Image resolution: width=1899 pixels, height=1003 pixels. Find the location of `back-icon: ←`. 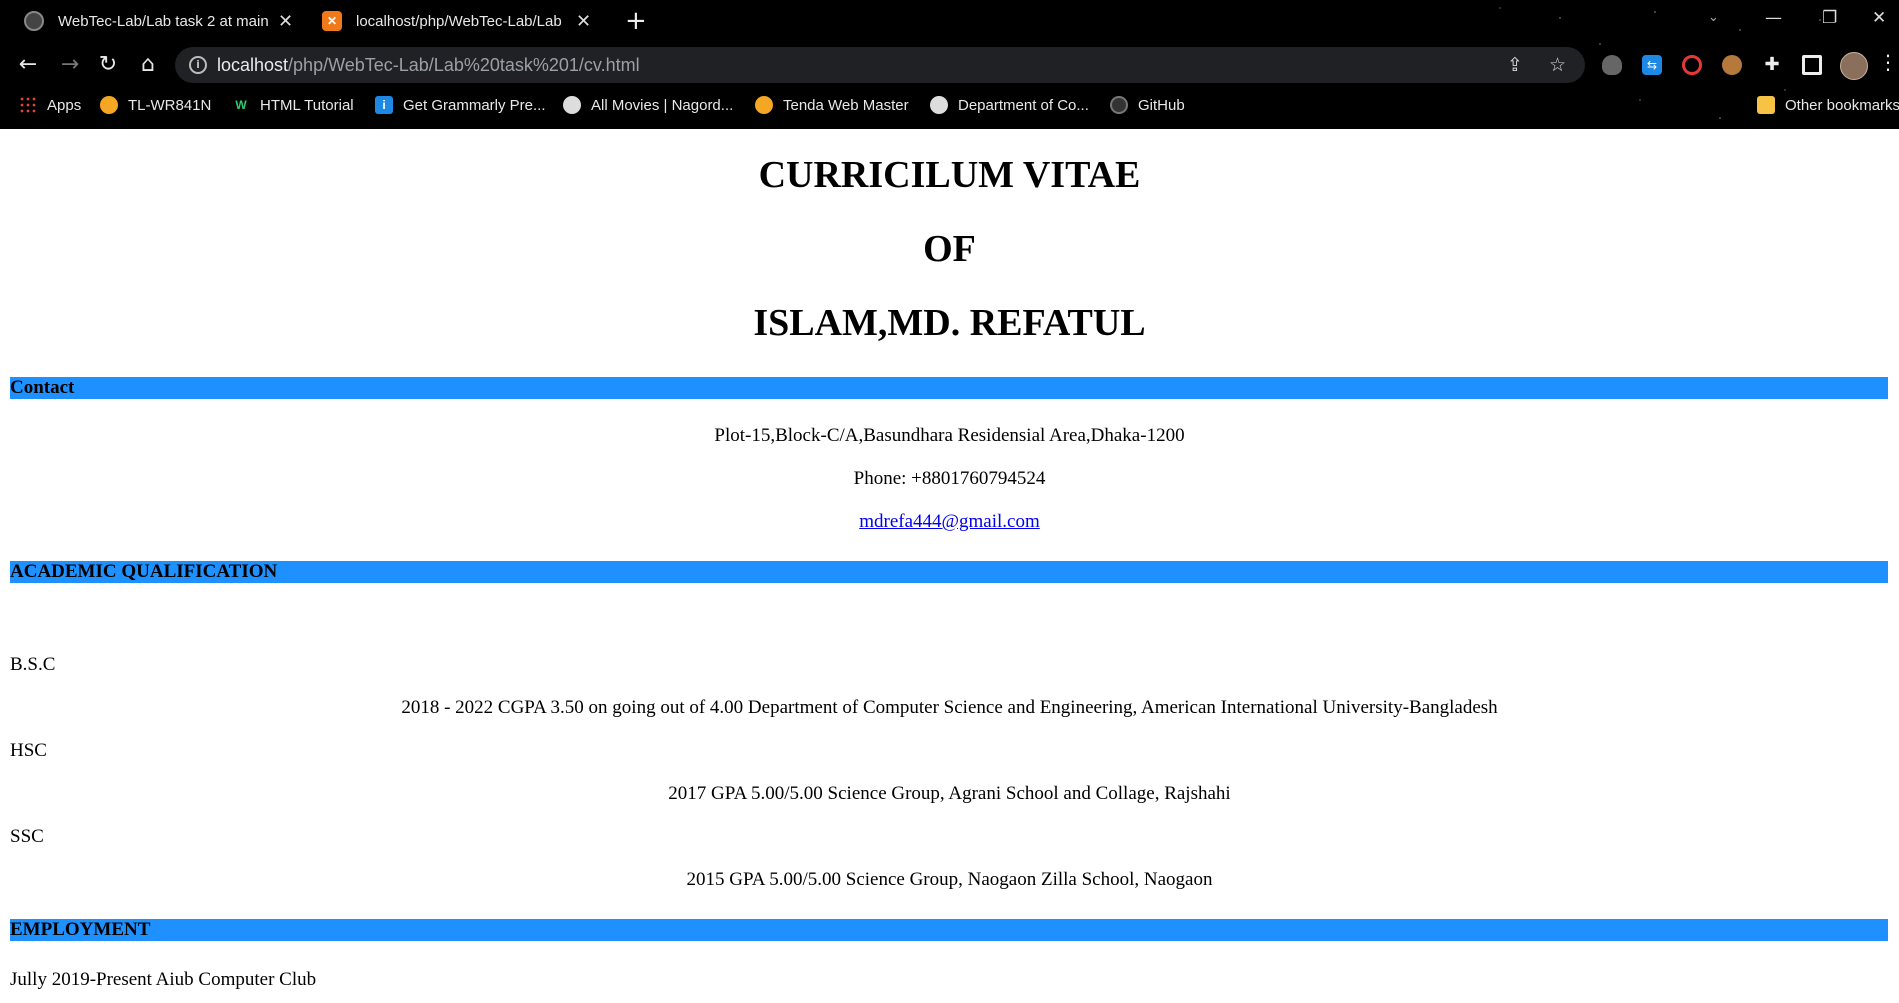

back-icon: ← is located at coordinates (28, 65).